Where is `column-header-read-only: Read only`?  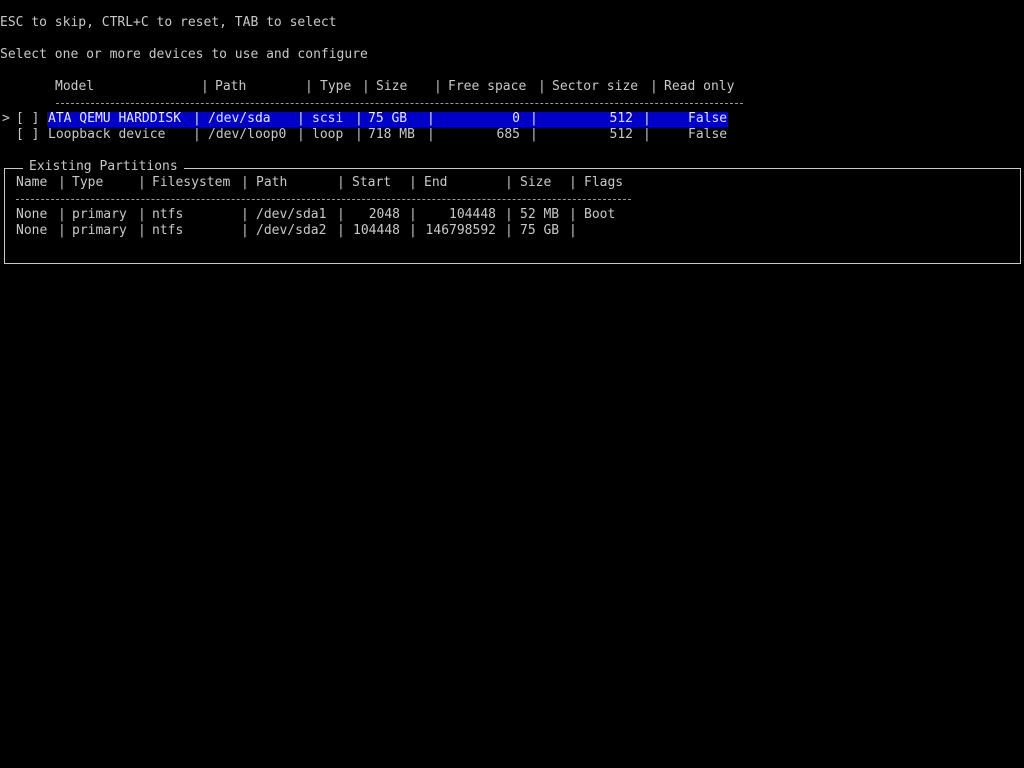
column-header-read-only: Read only is located at coordinates (699, 86).